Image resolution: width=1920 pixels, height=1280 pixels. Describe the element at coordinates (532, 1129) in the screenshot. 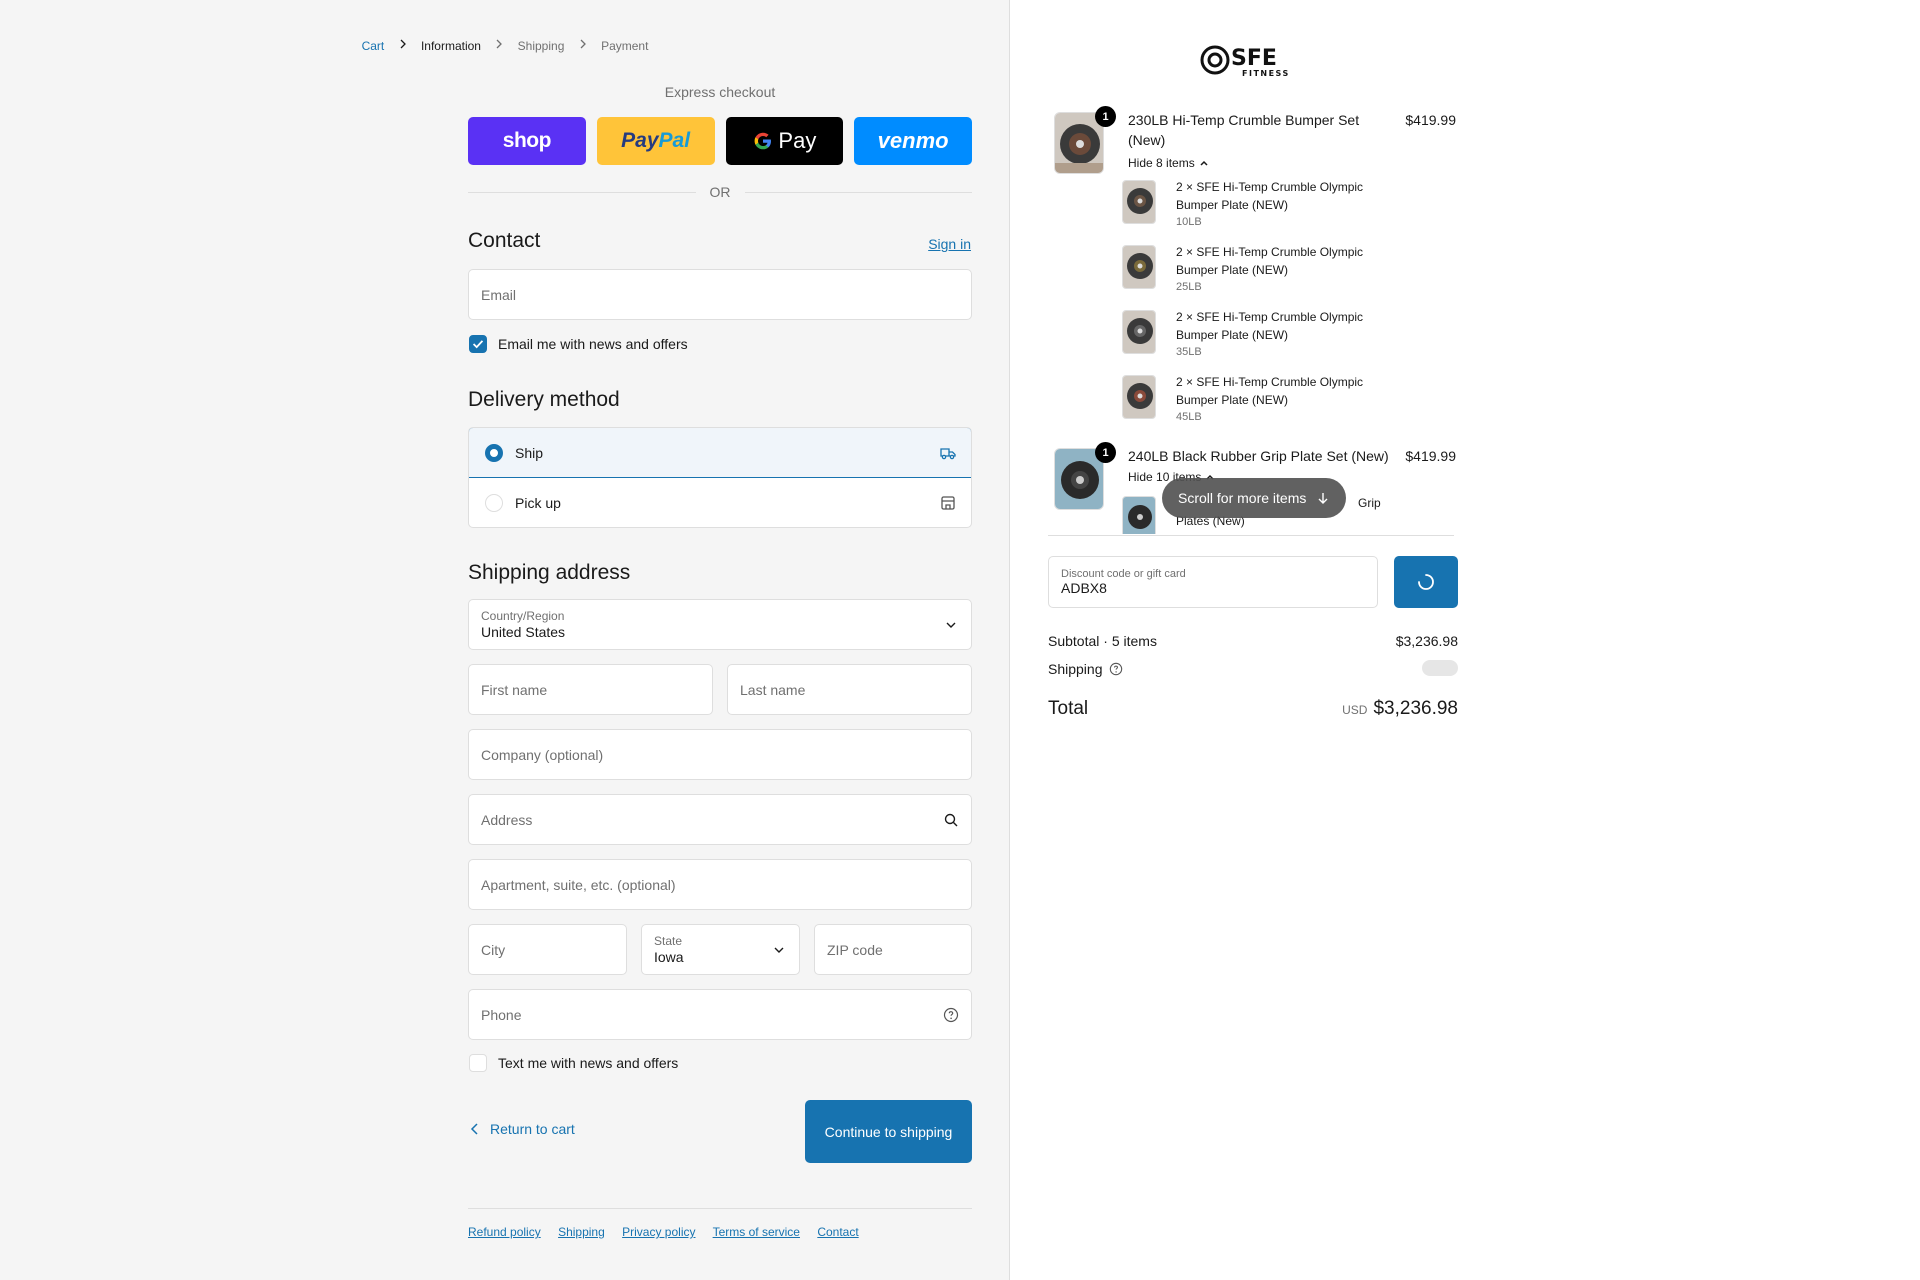

I see `return-to-cart-label: Return to cart` at that location.